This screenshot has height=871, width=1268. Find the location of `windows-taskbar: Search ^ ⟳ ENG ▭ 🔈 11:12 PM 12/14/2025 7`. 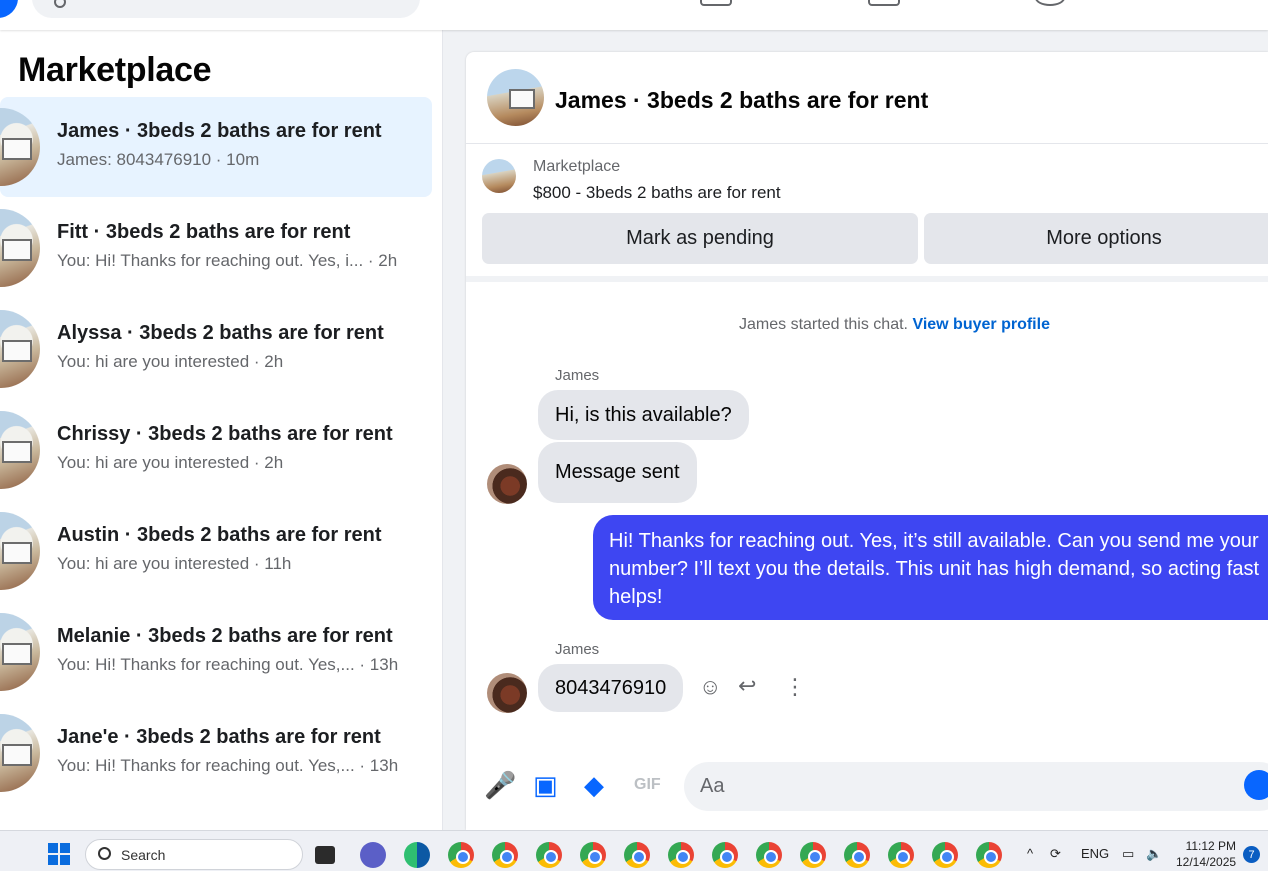

windows-taskbar: Search ^ ⟳ ENG ▭ 🔈 11:12 PM 12/14/2025 7 is located at coordinates (634, 850).